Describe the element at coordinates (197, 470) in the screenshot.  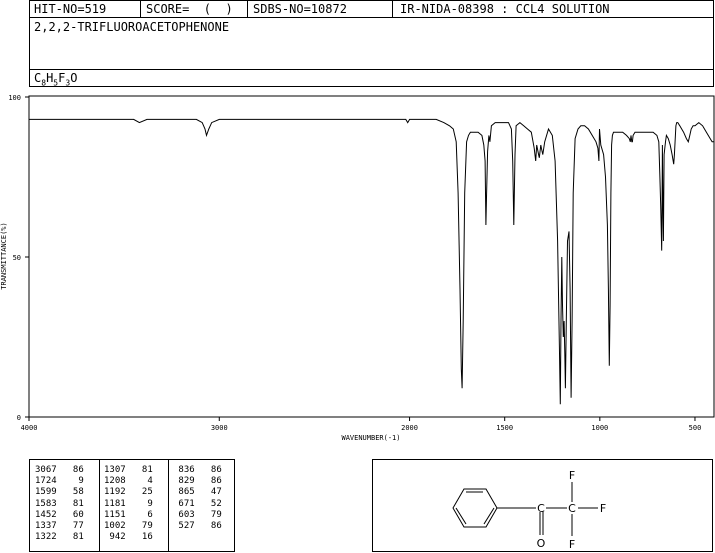
I see `peak-row: 836 86` at that location.